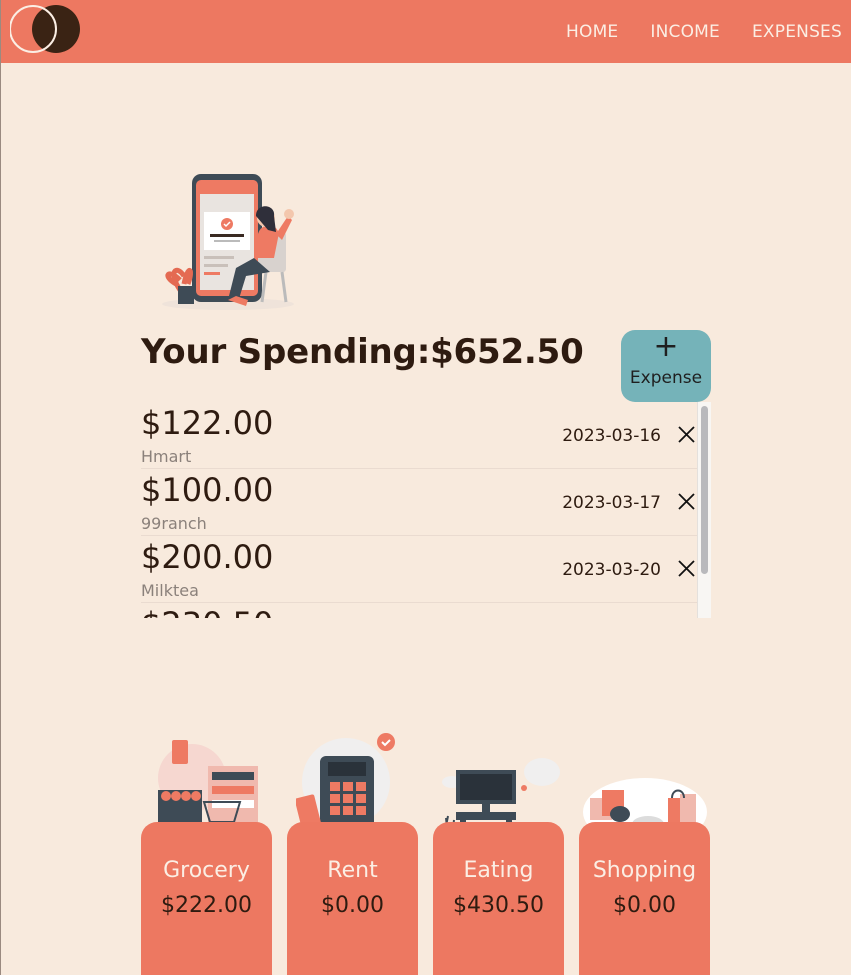  Describe the element at coordinates (170, 590) in the screenshot. I see `expense-name: Milktea` at that location.